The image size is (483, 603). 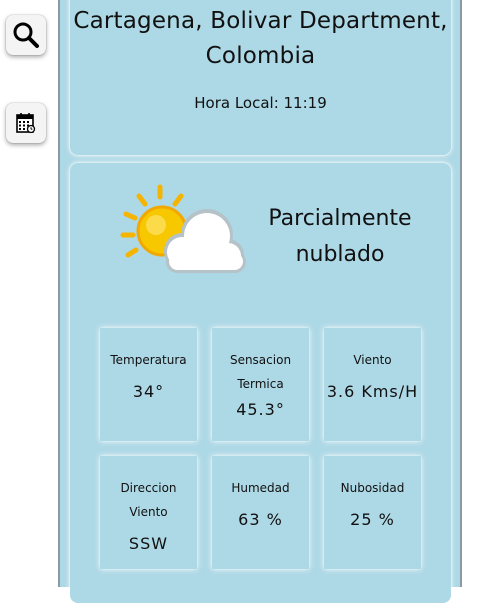 I want to click on search-icon, so click(x=26, y=35).